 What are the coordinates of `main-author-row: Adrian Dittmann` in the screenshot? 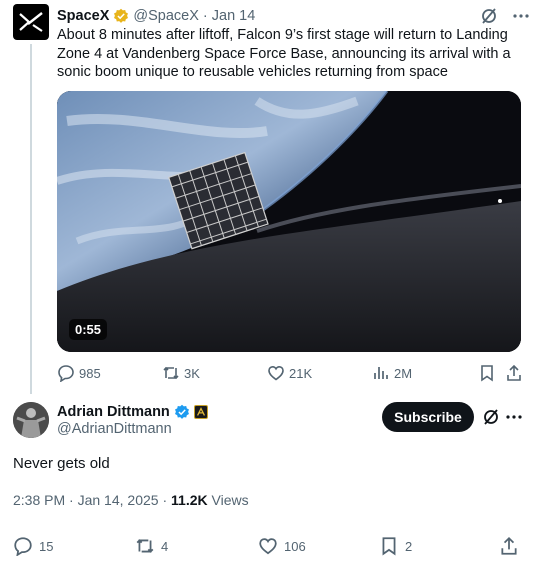 It's located at (132, 412).